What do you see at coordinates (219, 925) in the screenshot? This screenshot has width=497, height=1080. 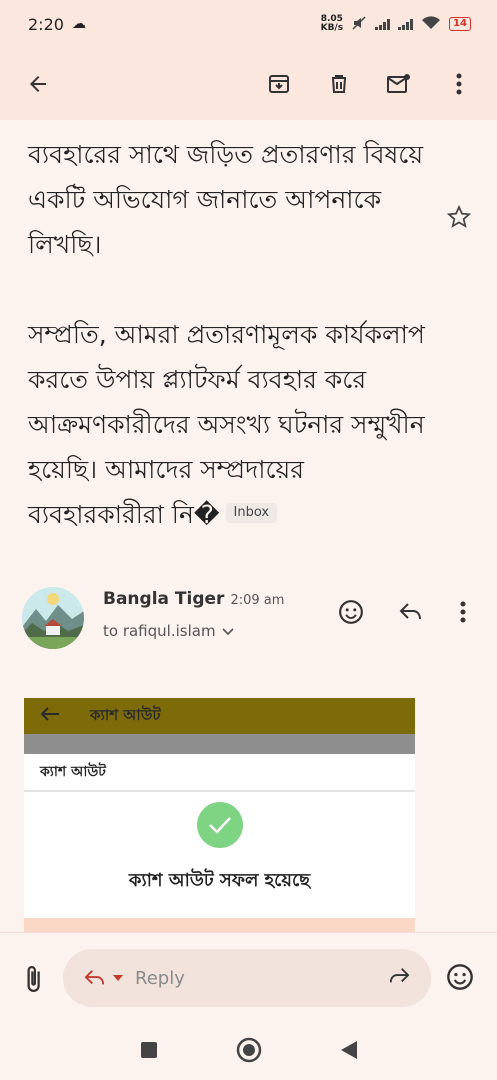 I see `attachment-footer-strip` at bounding box center [219, 925].